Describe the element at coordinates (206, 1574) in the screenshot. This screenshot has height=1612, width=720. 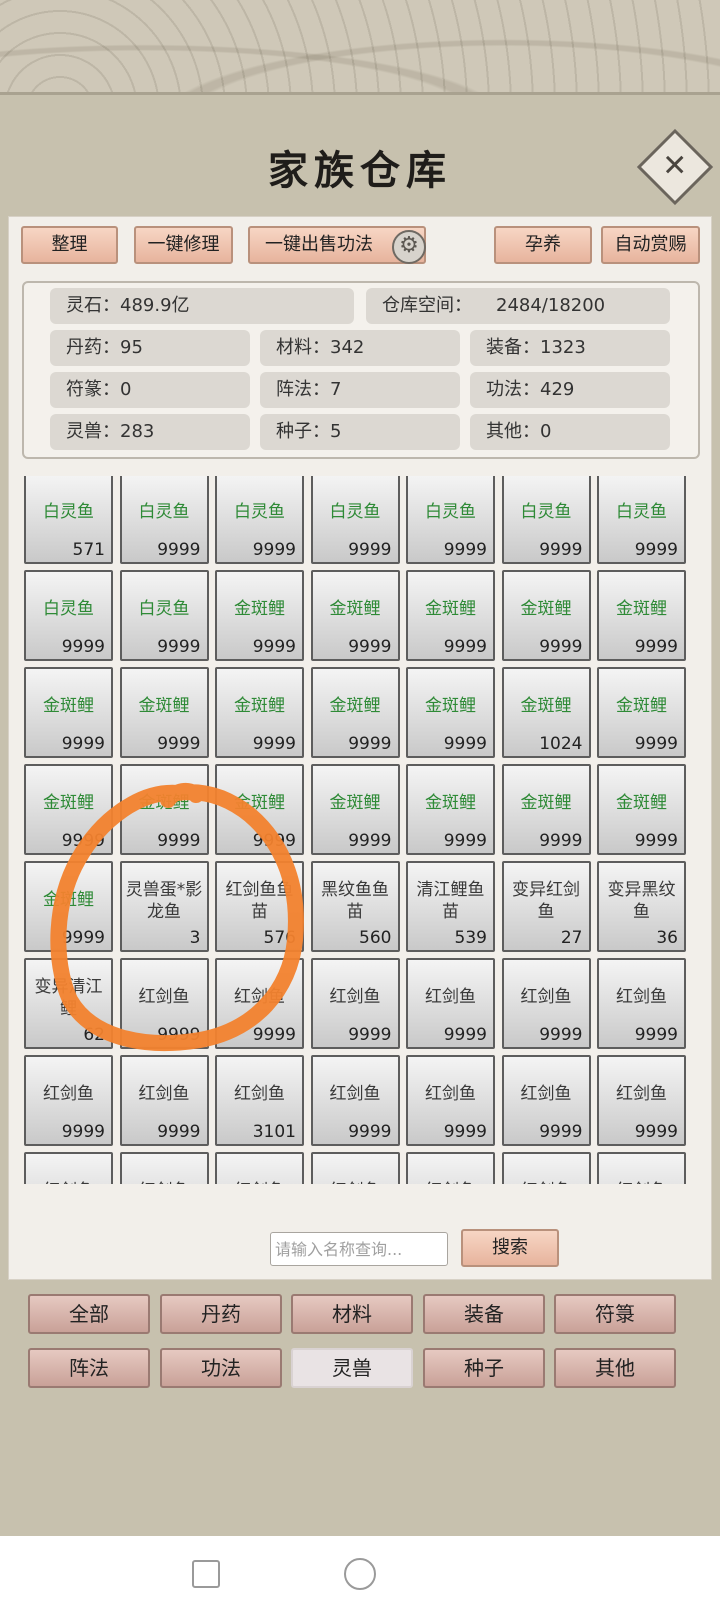
I see `recent-apps-icon` at that location.